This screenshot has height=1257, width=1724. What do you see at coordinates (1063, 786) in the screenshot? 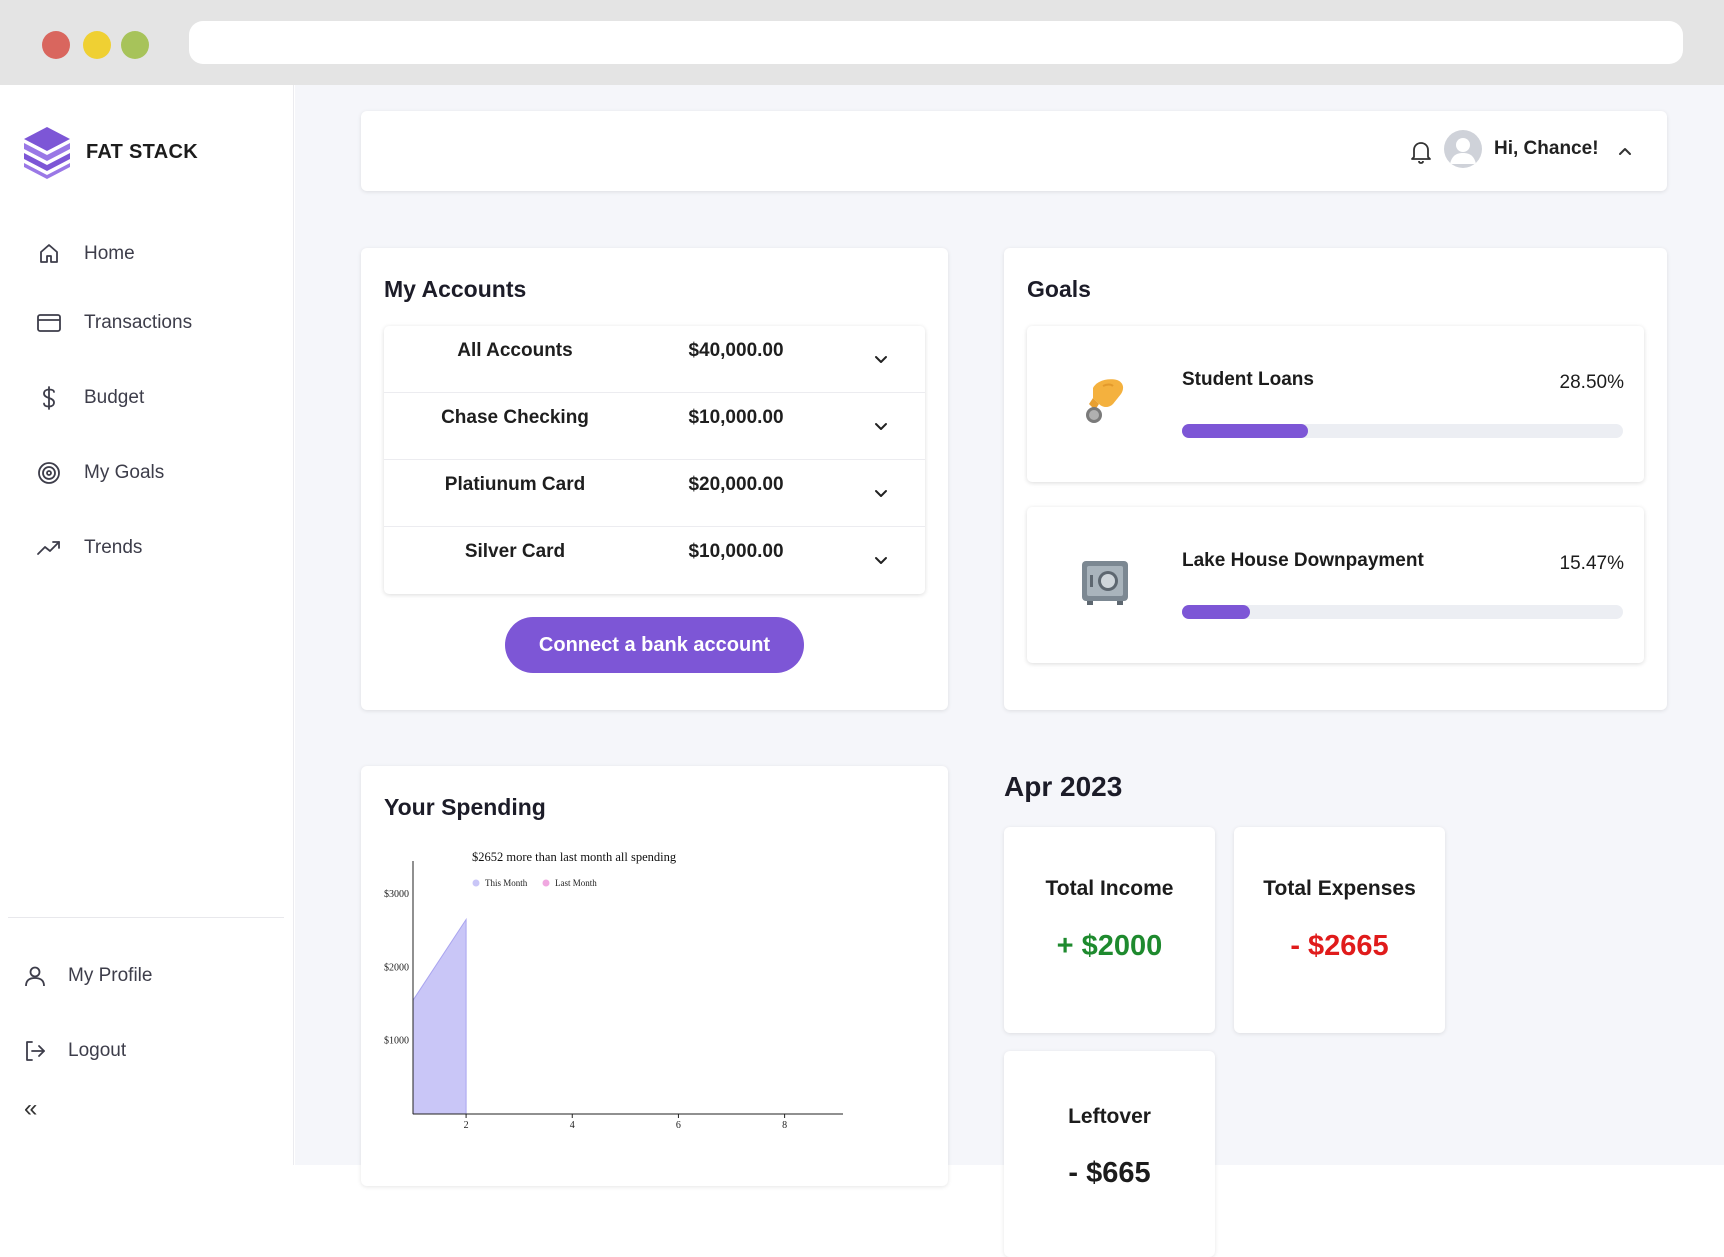
I see `month-title: Apr 2023` at bounding box center [1063, 786].